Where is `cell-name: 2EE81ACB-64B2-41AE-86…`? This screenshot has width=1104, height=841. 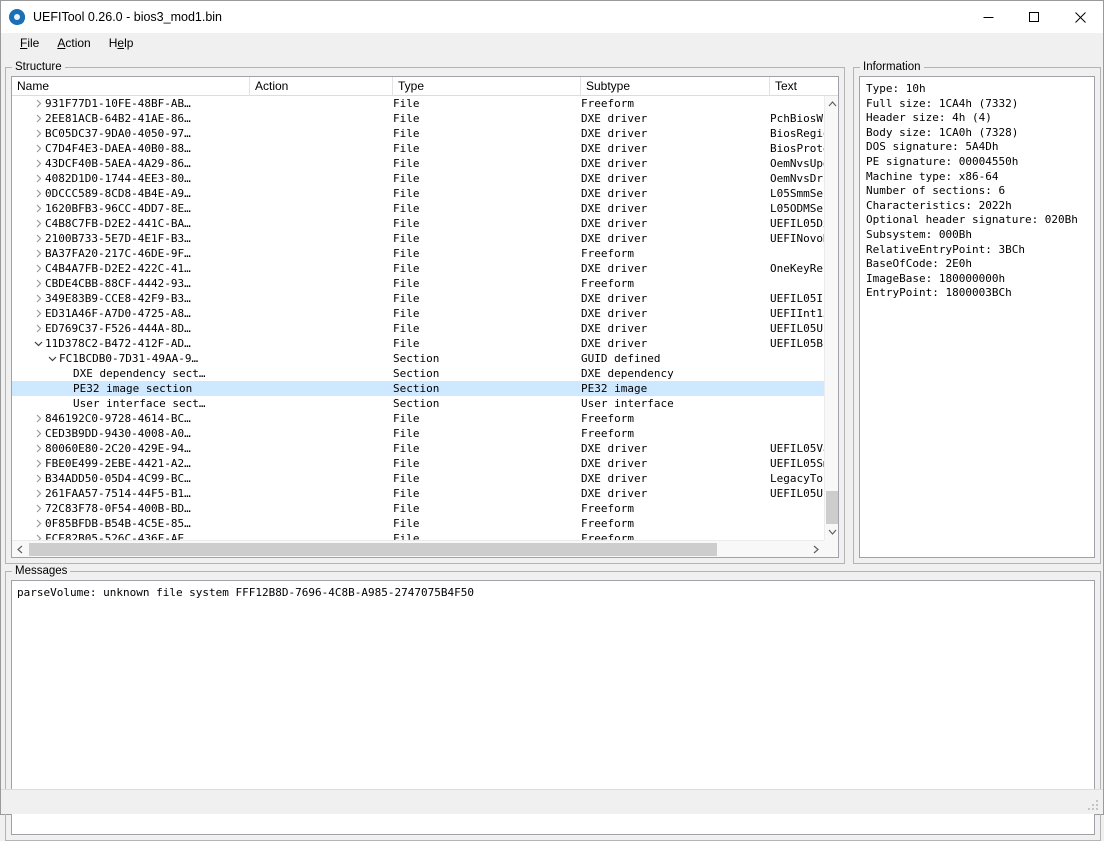 cell-name: 2EE81ACB-64B2-41AE-86… is located at coordinates (128, 118).